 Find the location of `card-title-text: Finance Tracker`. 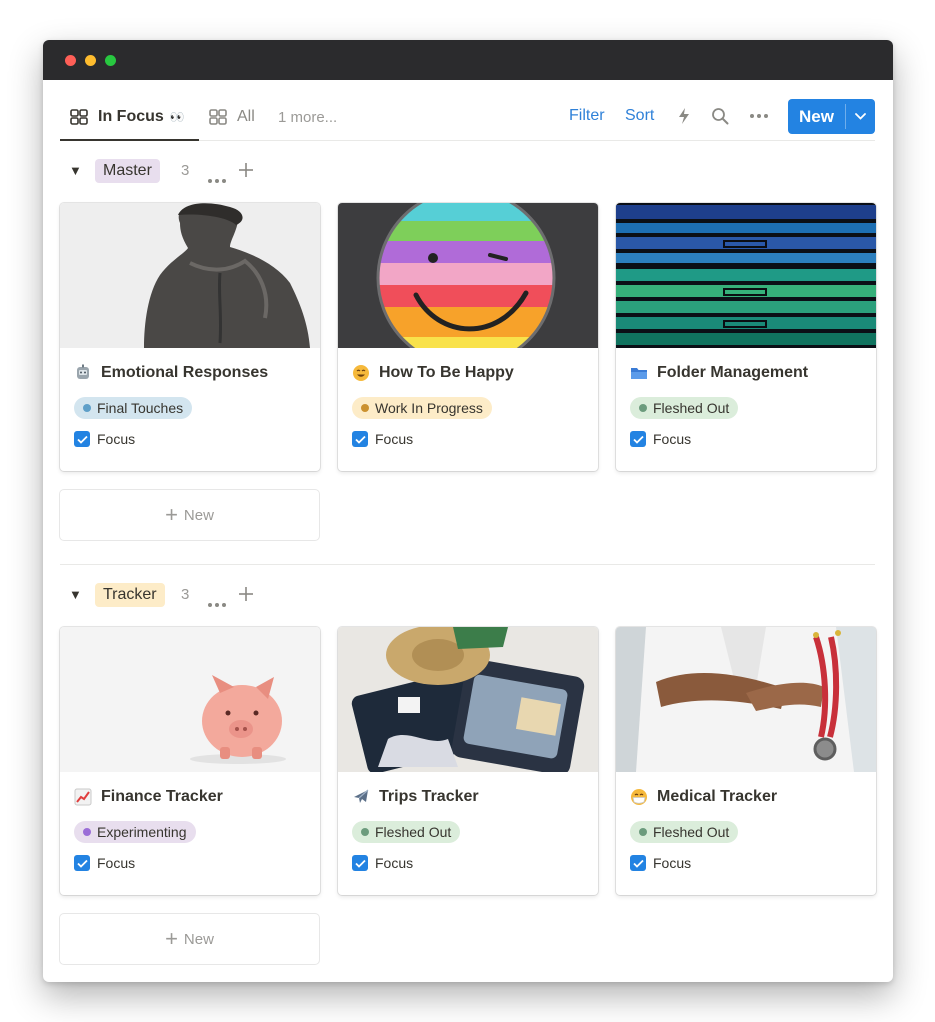

card-title-text: Finance Tracker is located at coordinates (162, 796).